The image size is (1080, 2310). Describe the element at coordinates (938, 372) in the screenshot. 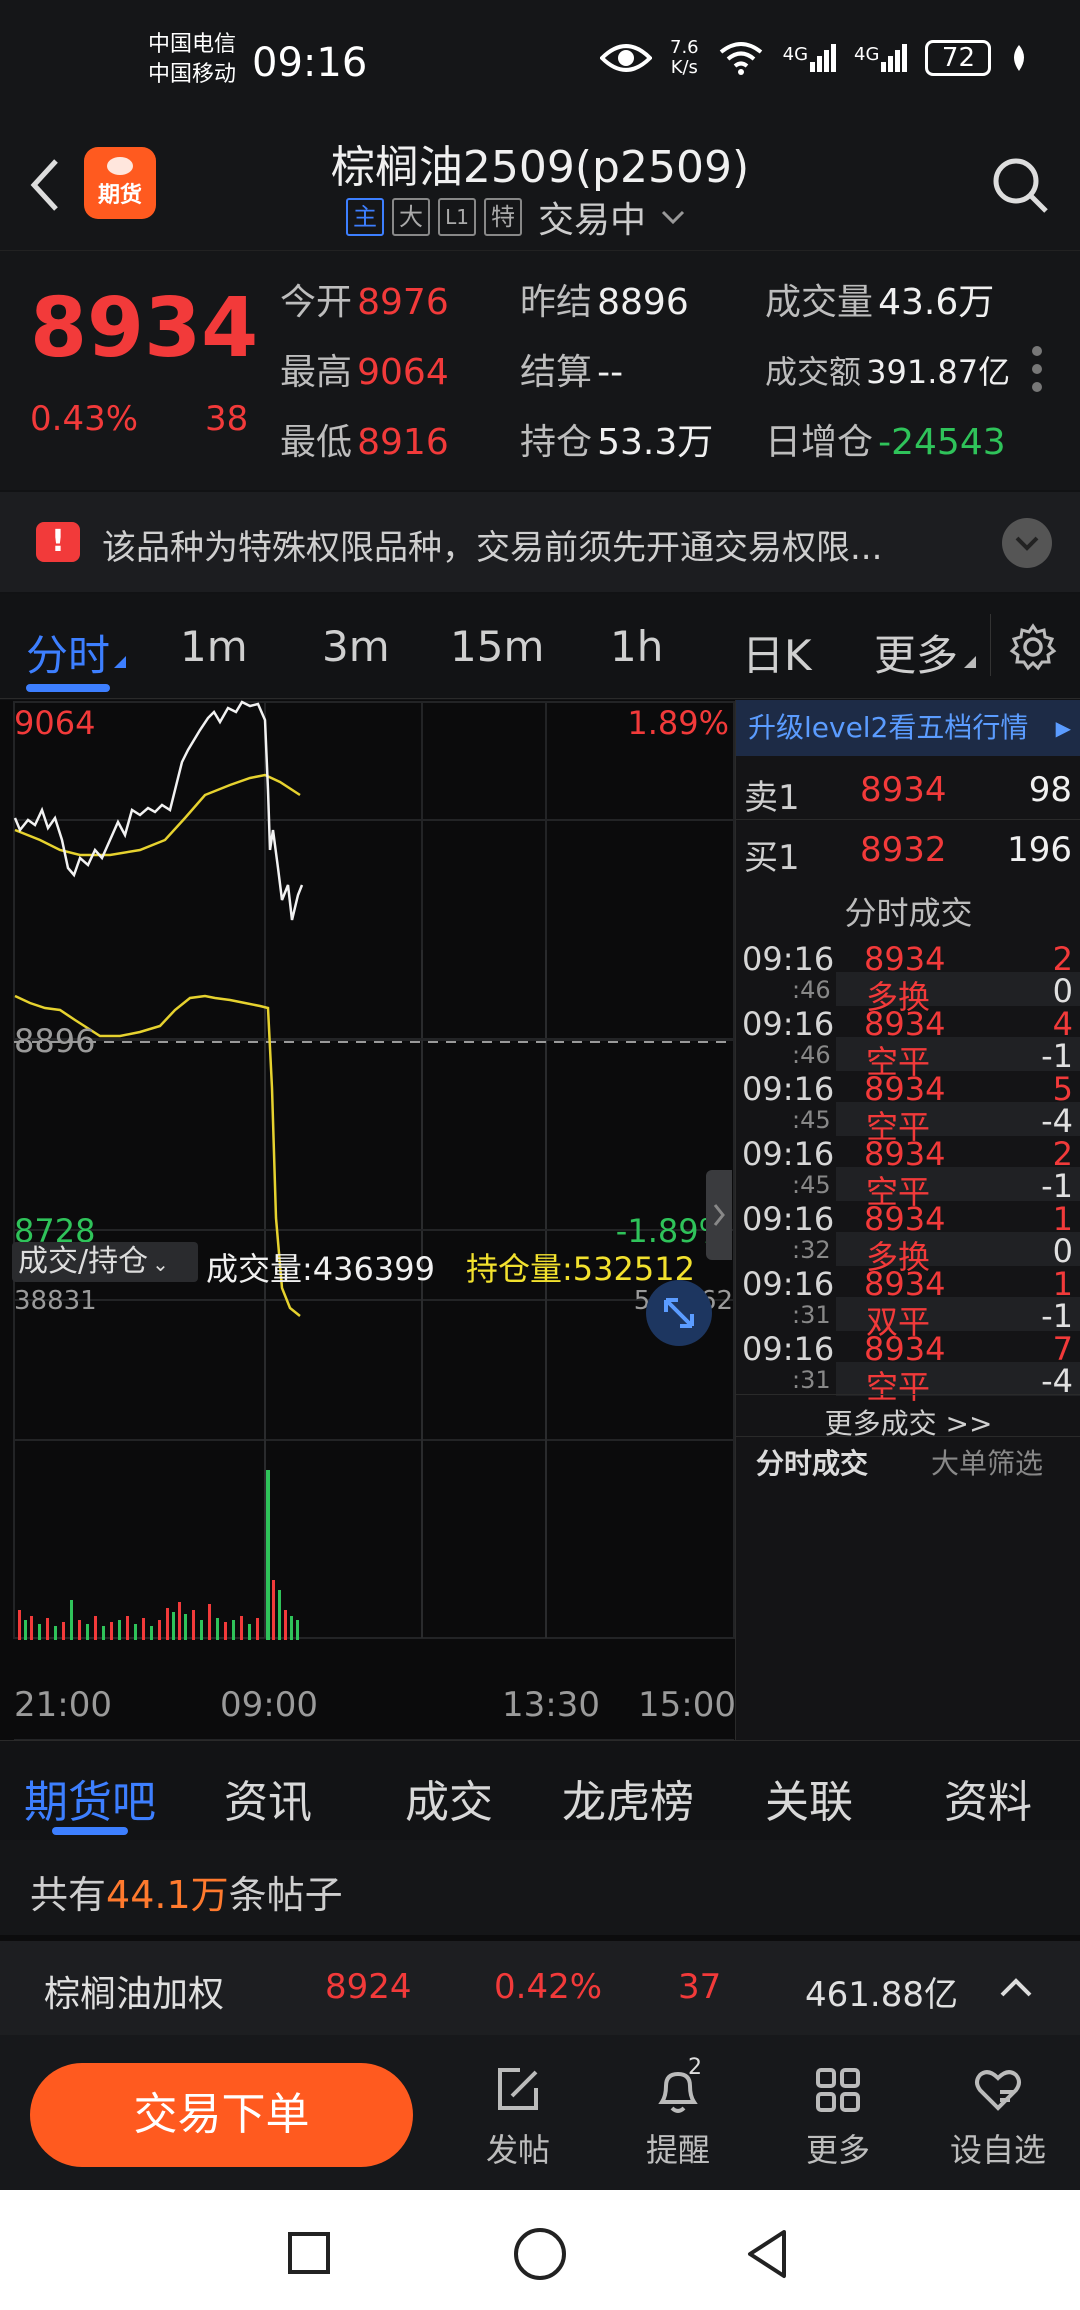

I see `turnover-value: 391.87亿` at that location.